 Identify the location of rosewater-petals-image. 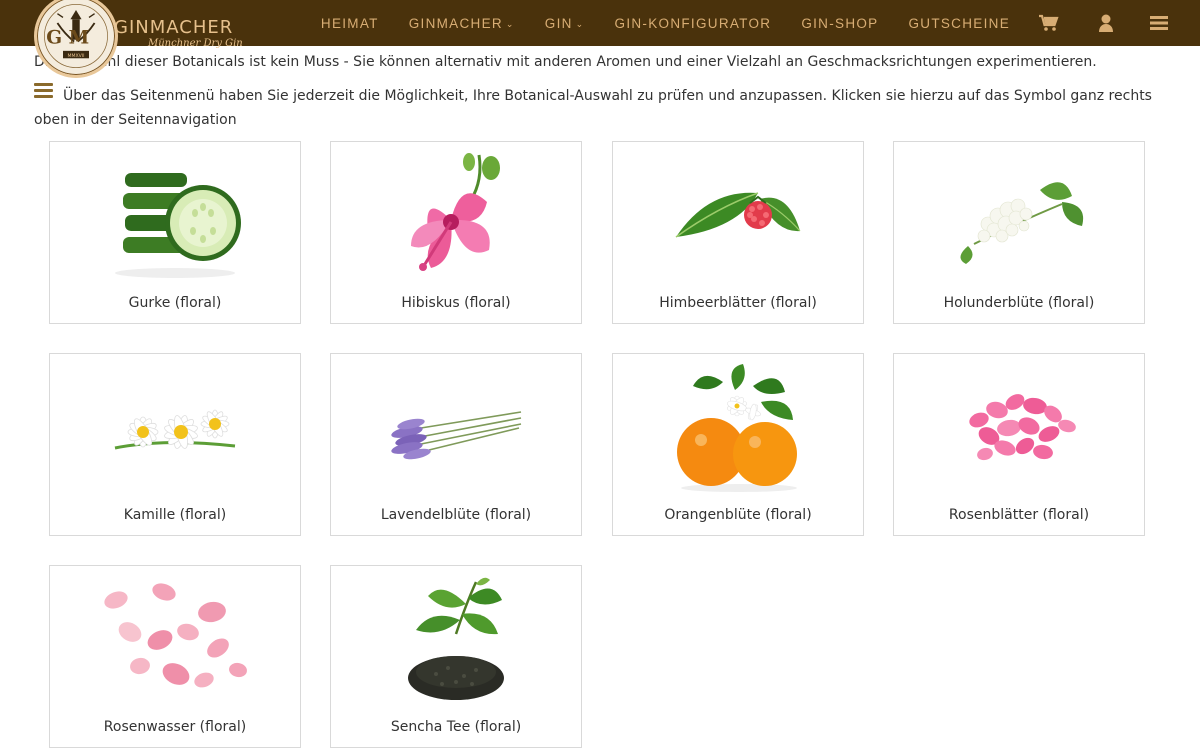
(175, 639).